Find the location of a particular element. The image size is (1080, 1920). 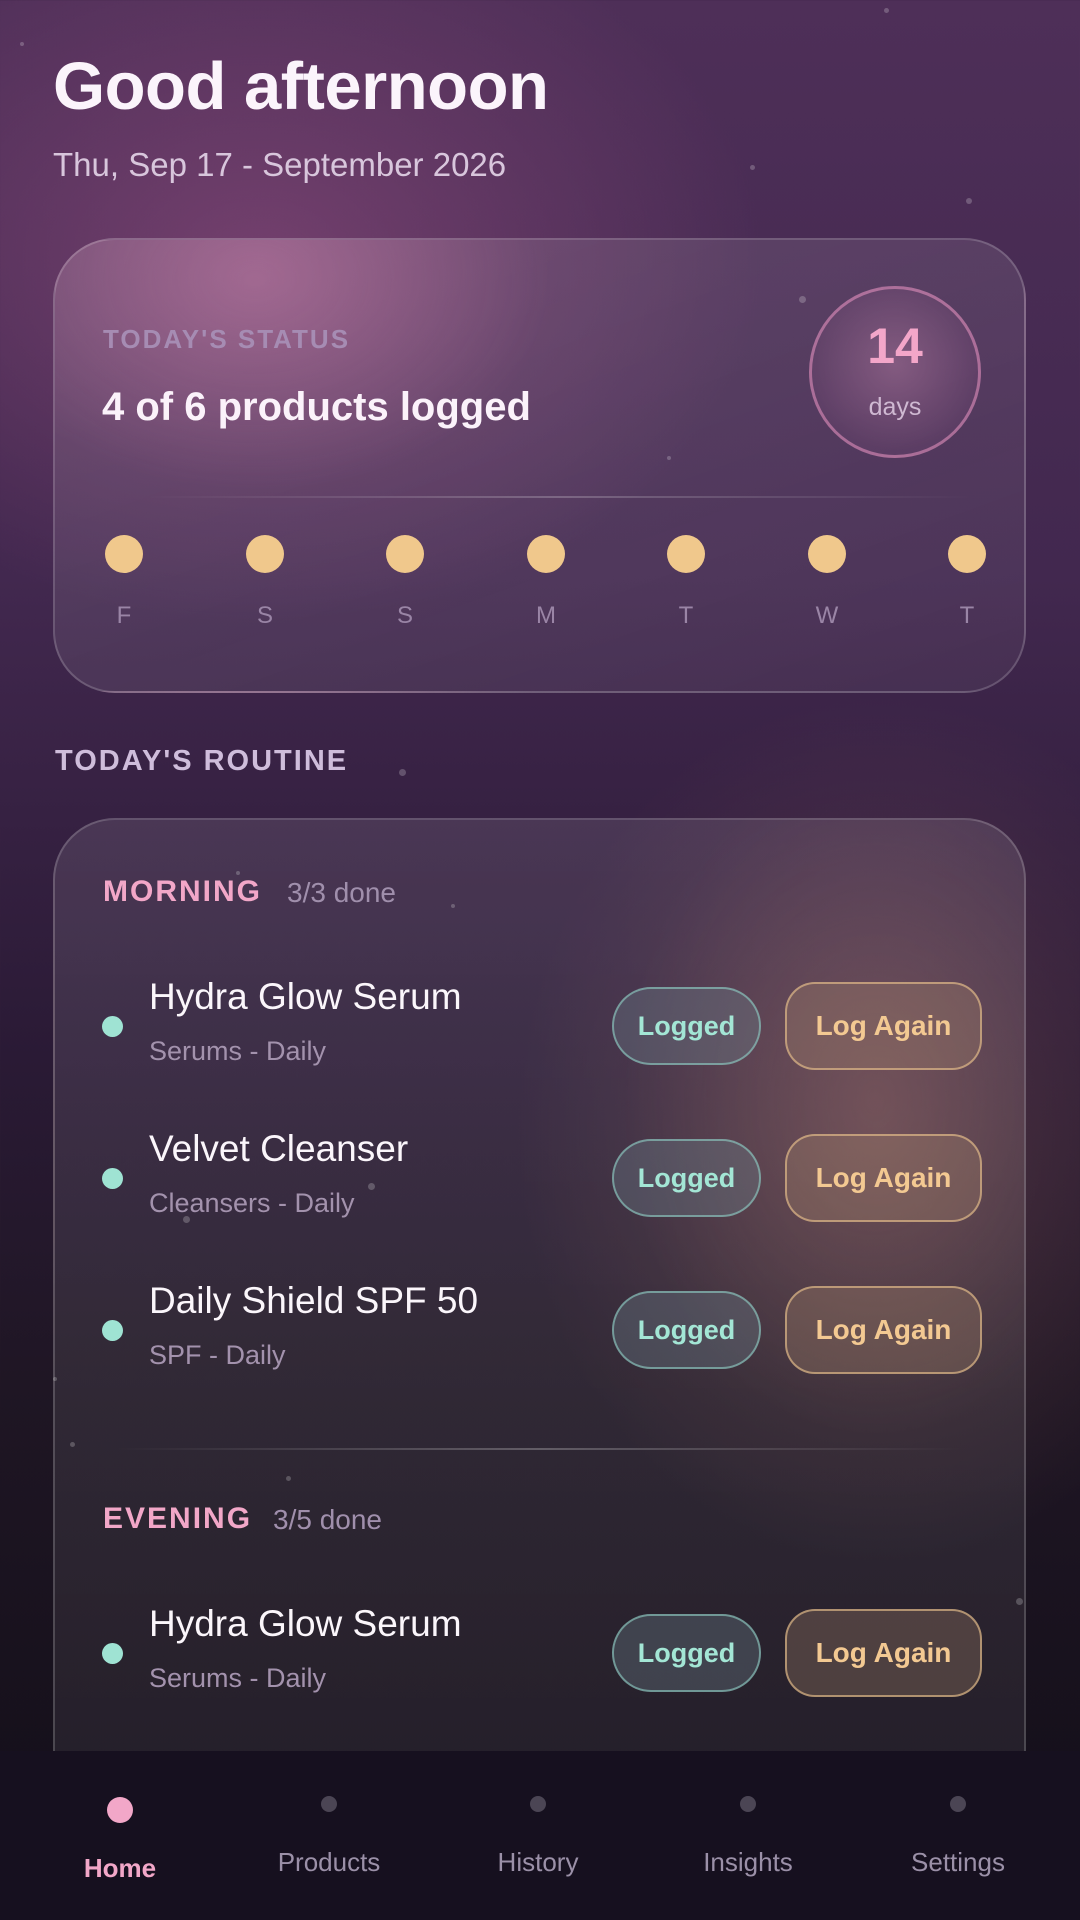

tab-label: Insights is located at coordinates (748, 1862).